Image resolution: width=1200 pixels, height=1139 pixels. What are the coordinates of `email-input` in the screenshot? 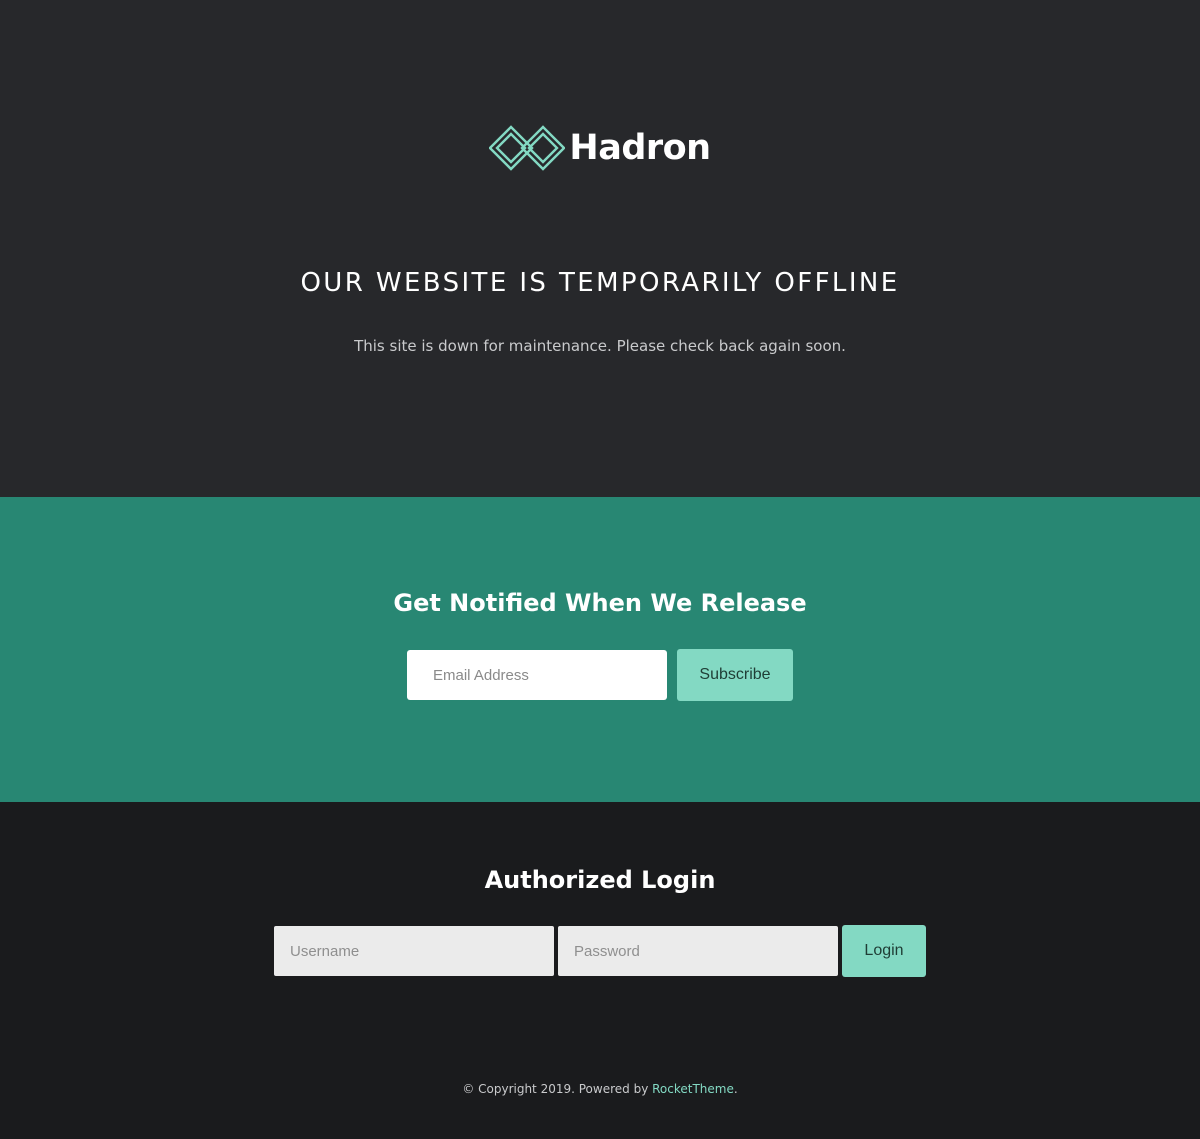 It's located at (537, 675).